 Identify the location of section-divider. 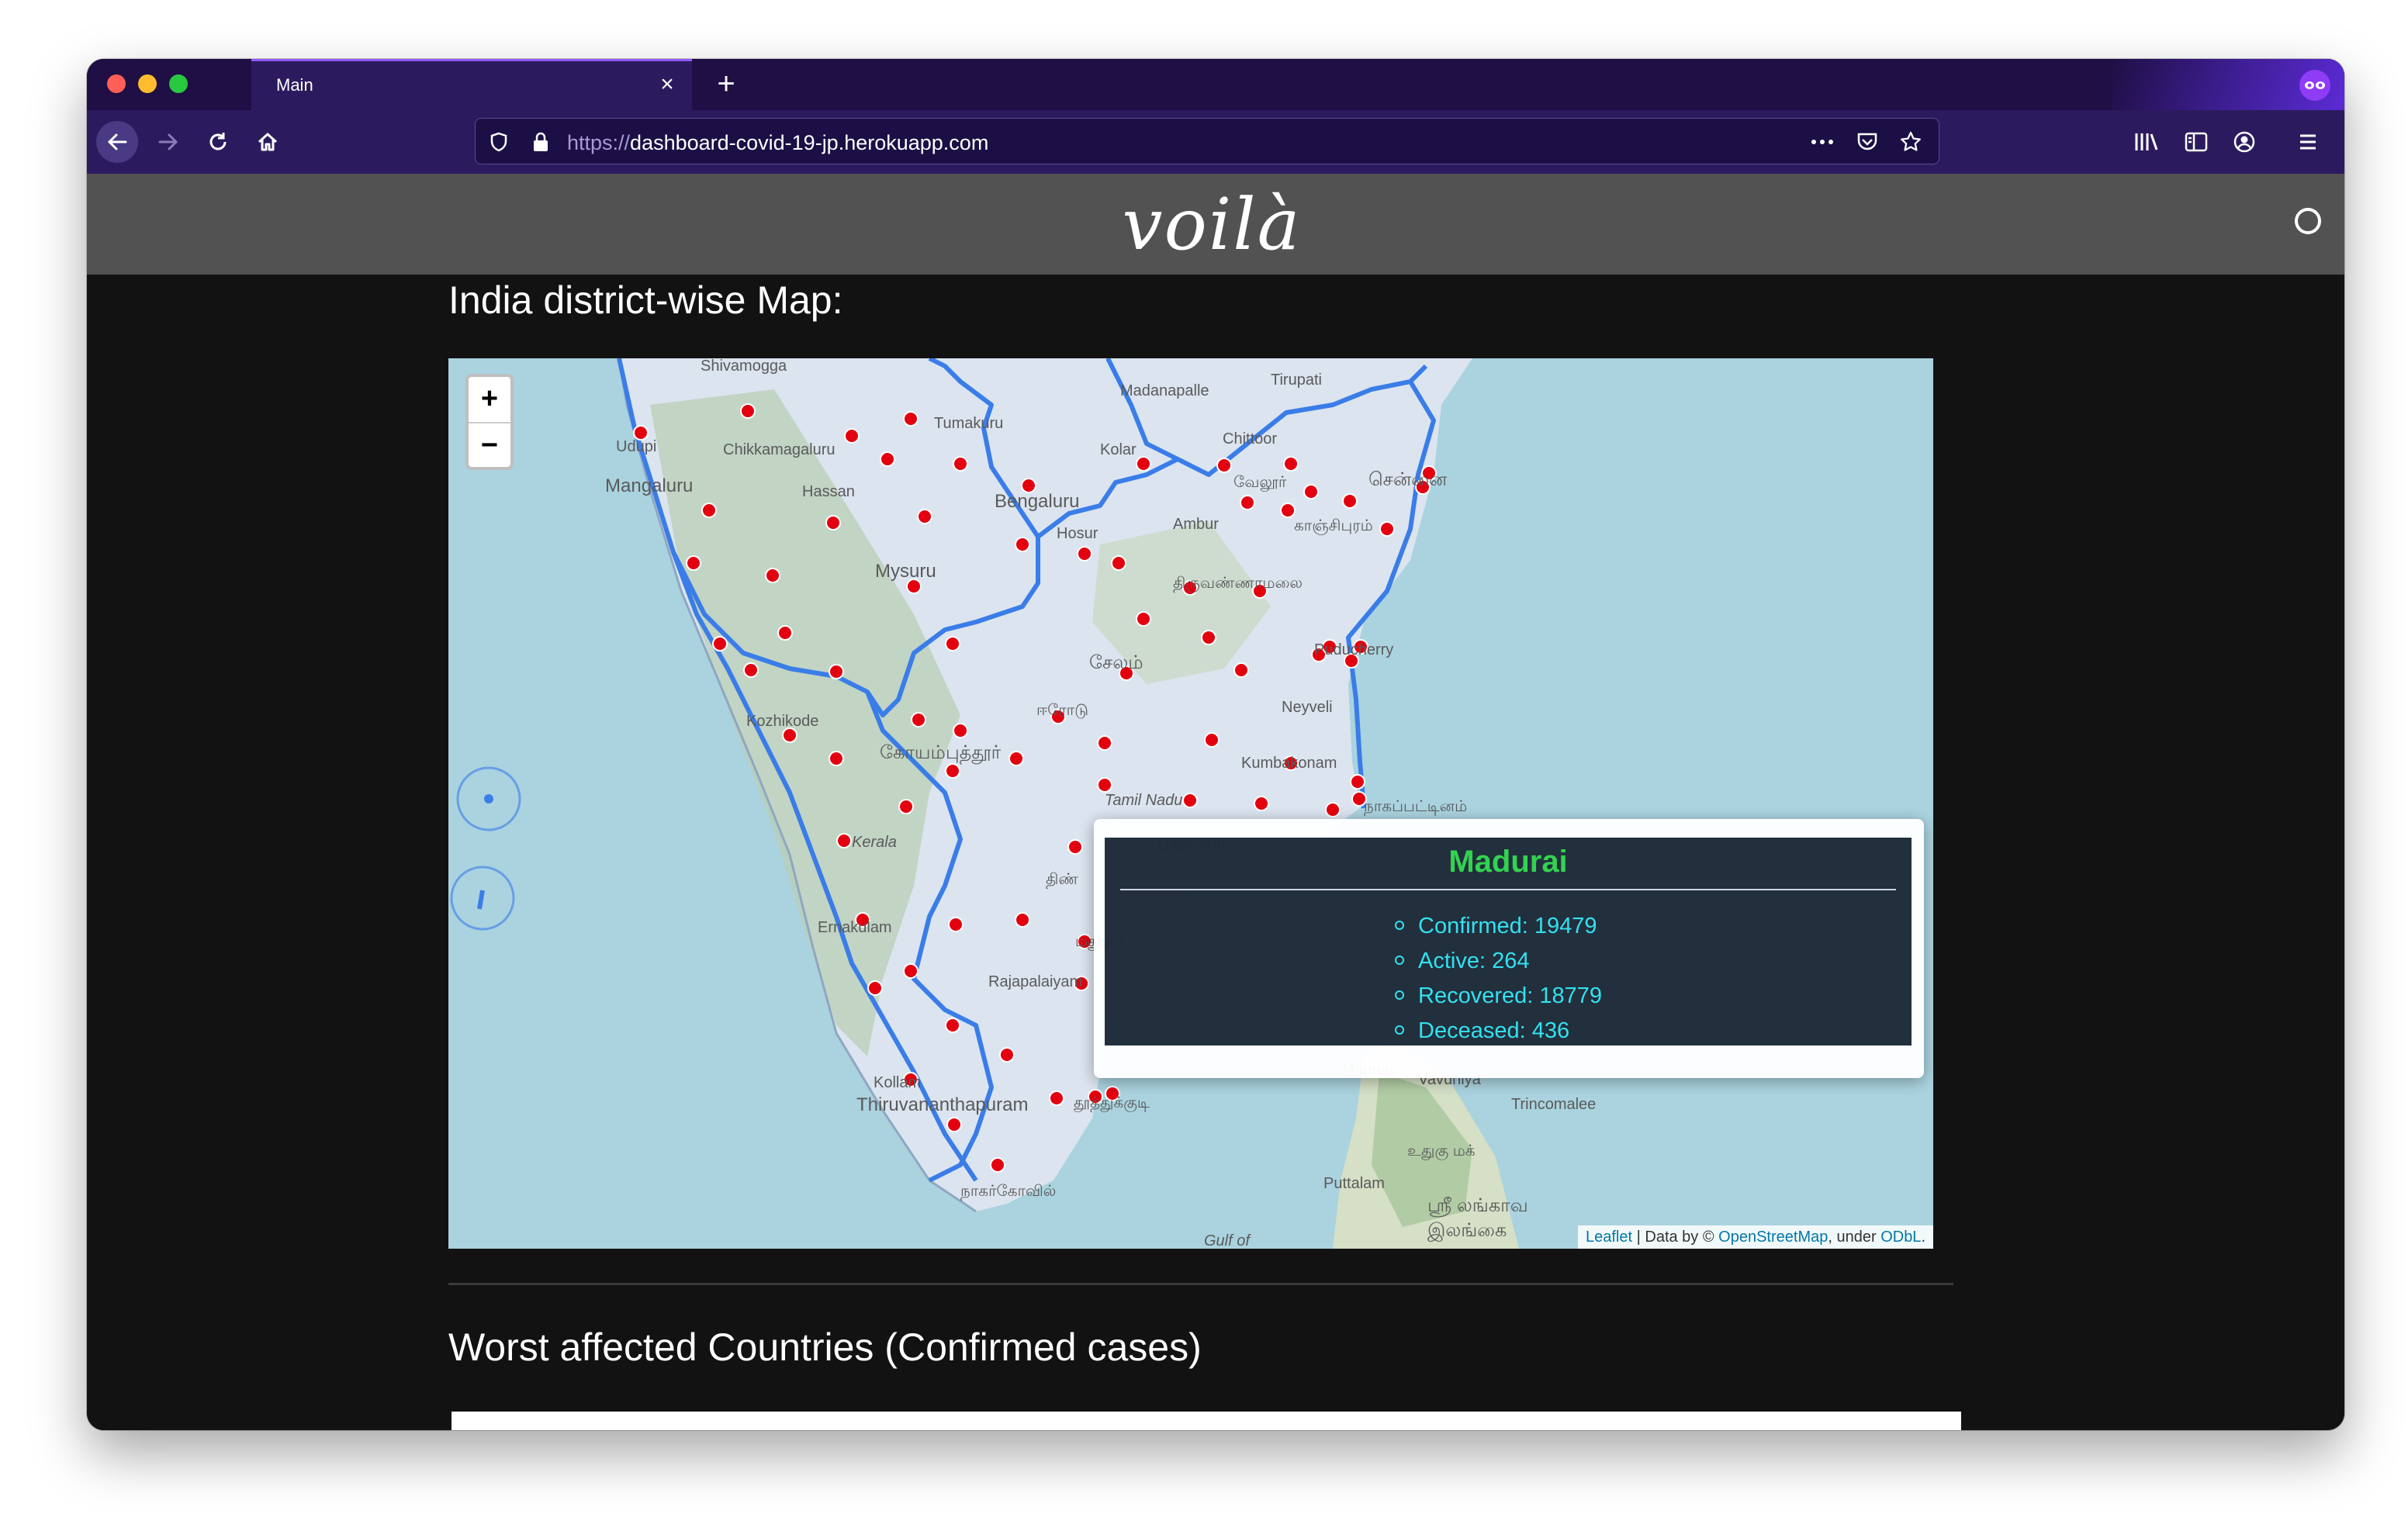
(1201, 1284).